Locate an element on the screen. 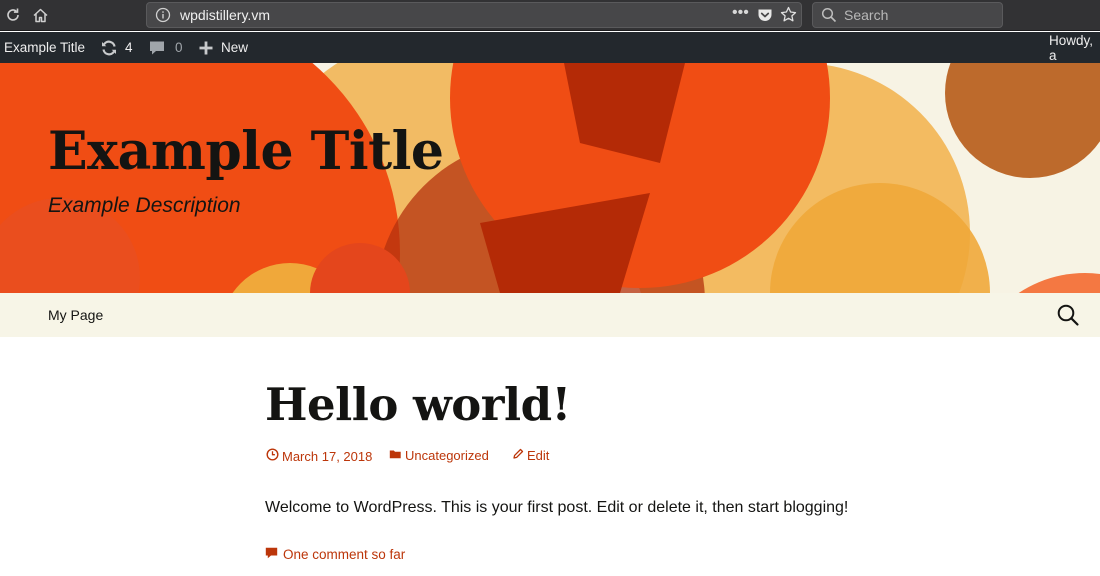 The height and width of the screenshot is (576, 1100). admin-bar-new: New is located at coordinates (223, 47).